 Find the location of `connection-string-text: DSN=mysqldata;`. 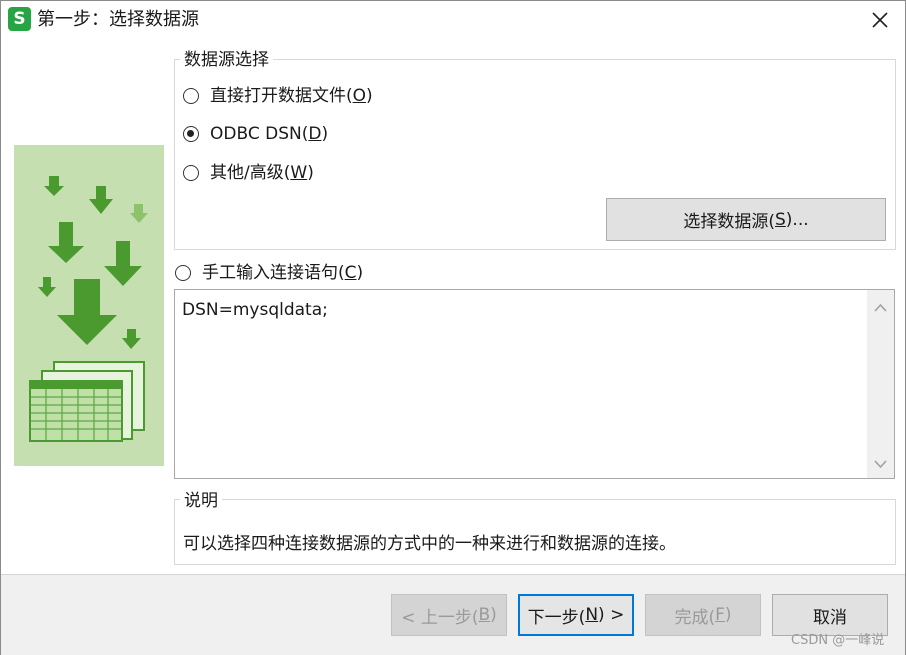

connection-string-text: DSN=mysqldata; is located at coordinates (255, 310).